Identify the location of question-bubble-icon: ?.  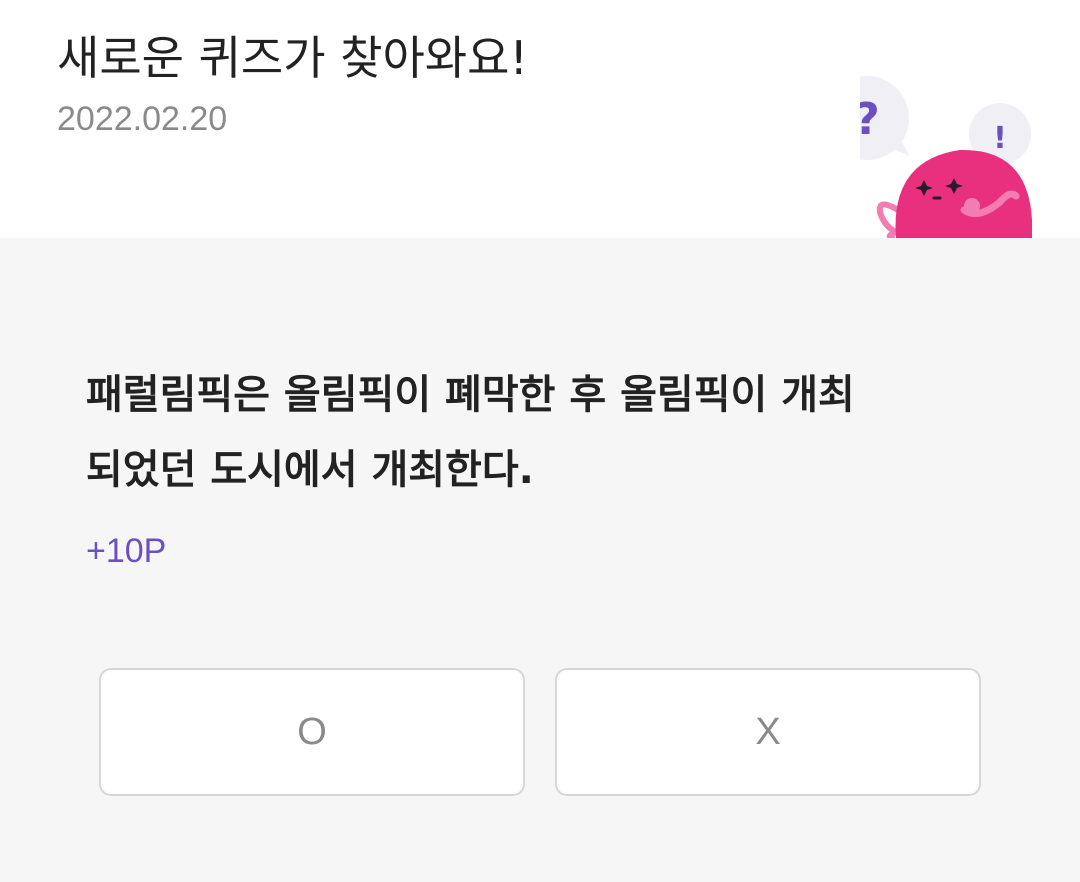
(885, 118).